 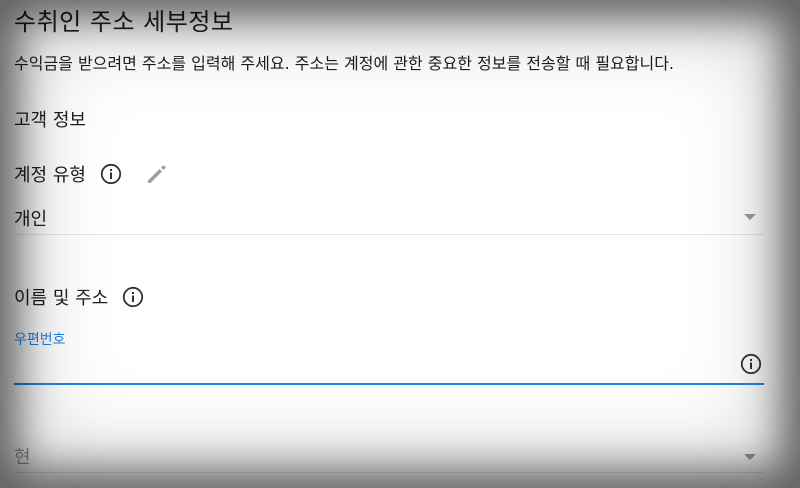 What do you see at coordinates (124, 22) in the screenshot?
I see `page-title: 수취인 주소 세부정보` at bounding box center [124, 22].